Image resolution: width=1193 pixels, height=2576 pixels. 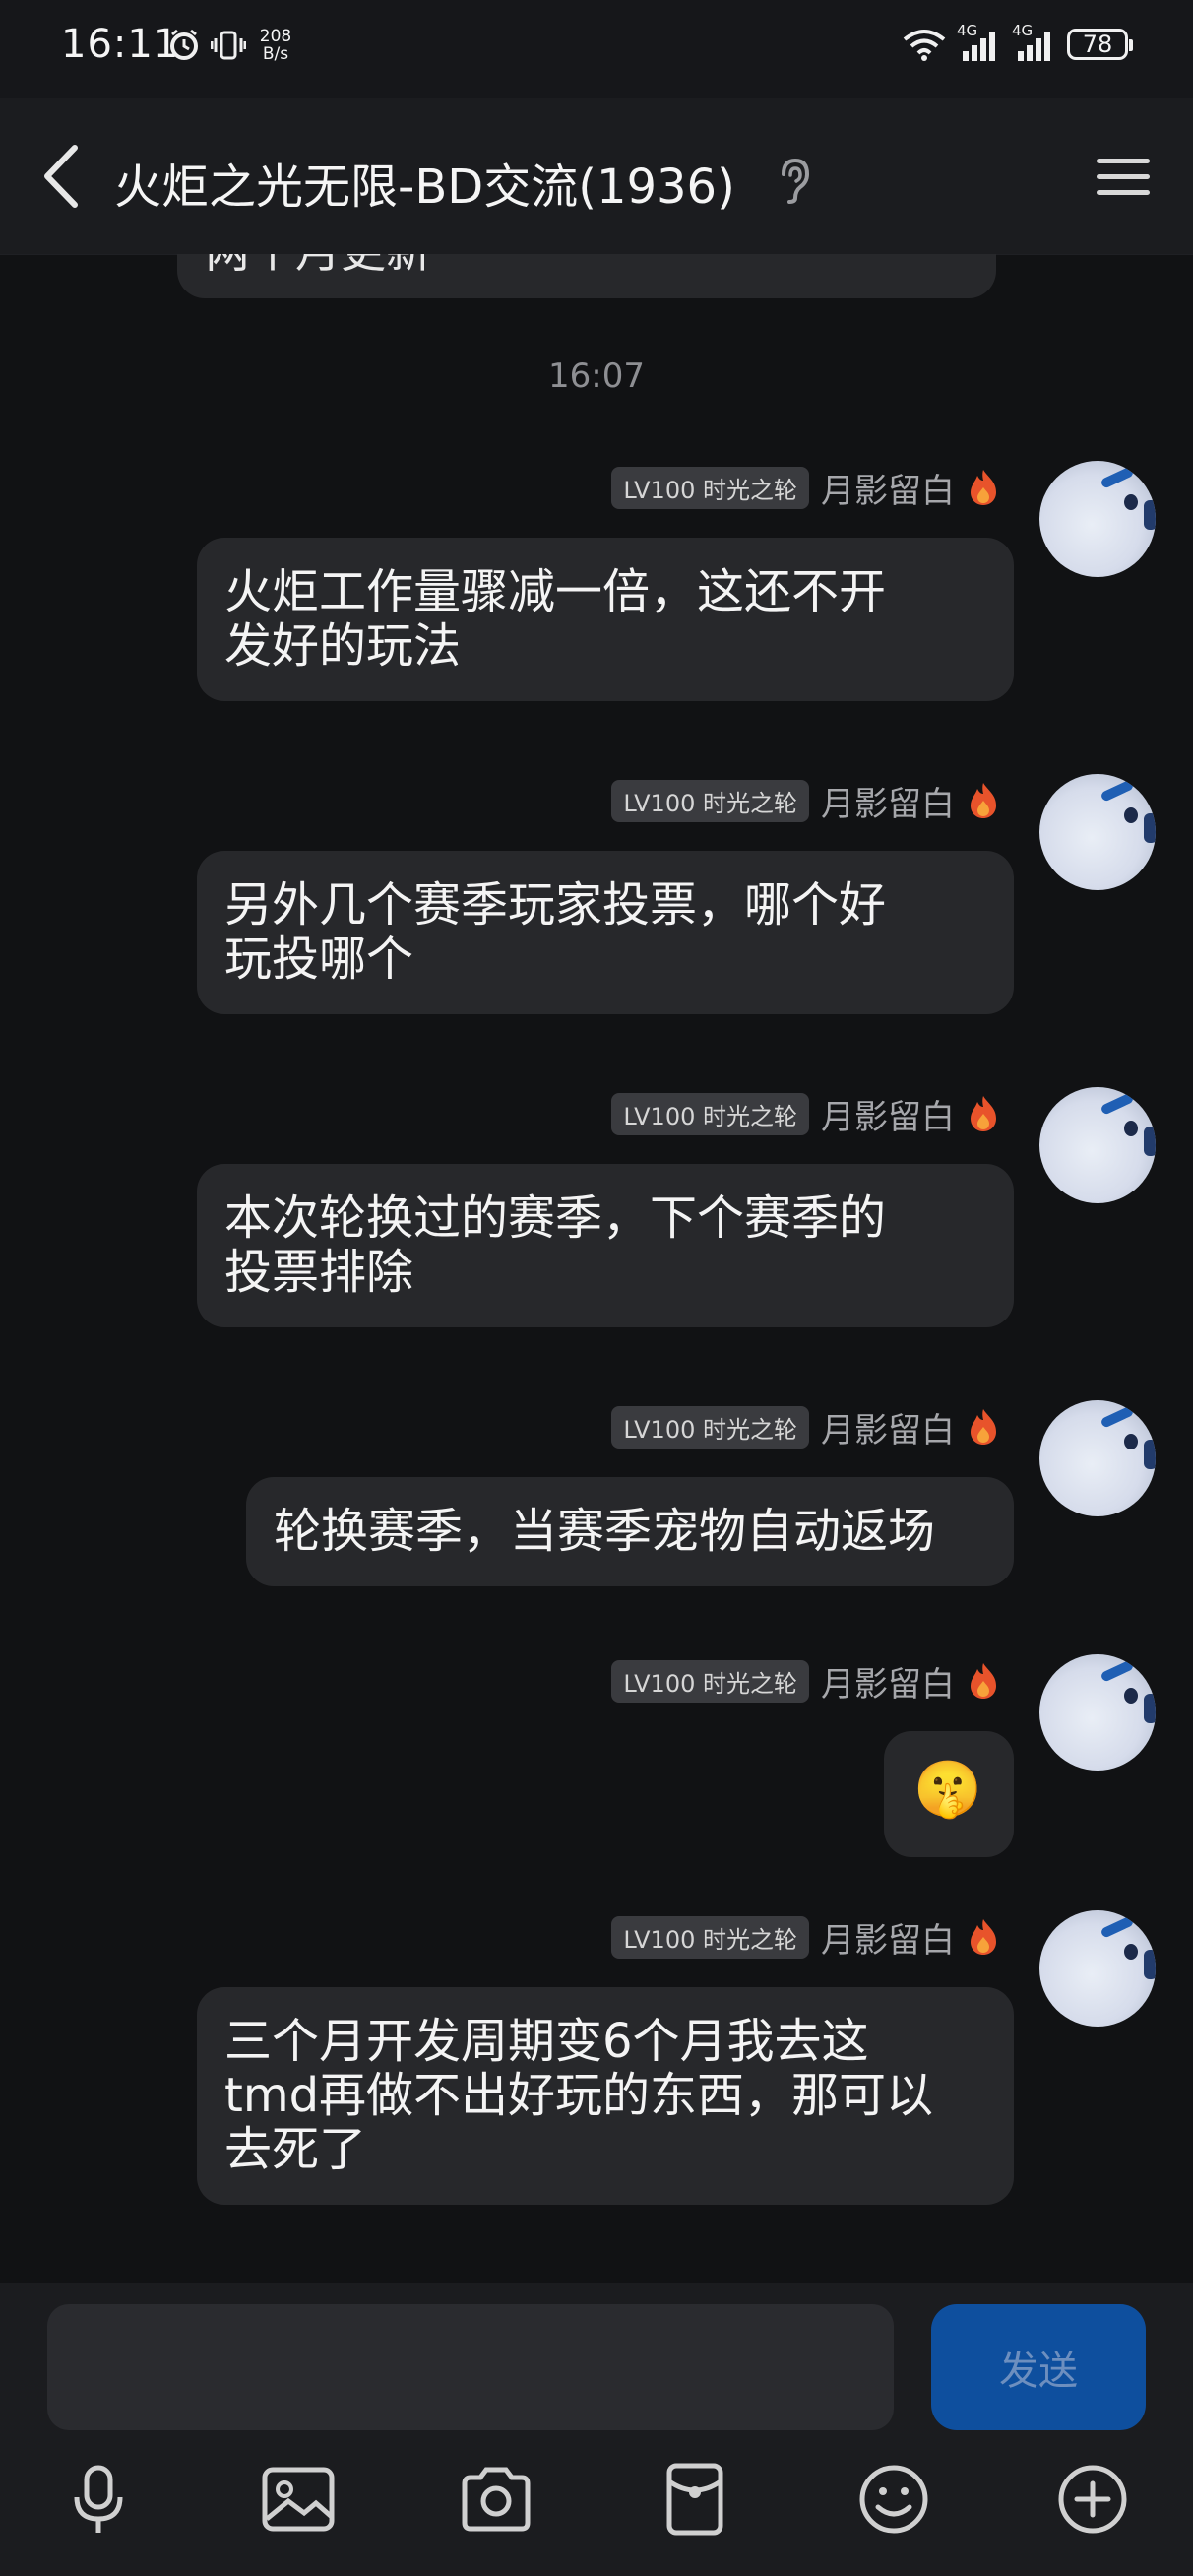 I want to click on shushing-face-emoji: 🤫, so click(x=947, y=1790).